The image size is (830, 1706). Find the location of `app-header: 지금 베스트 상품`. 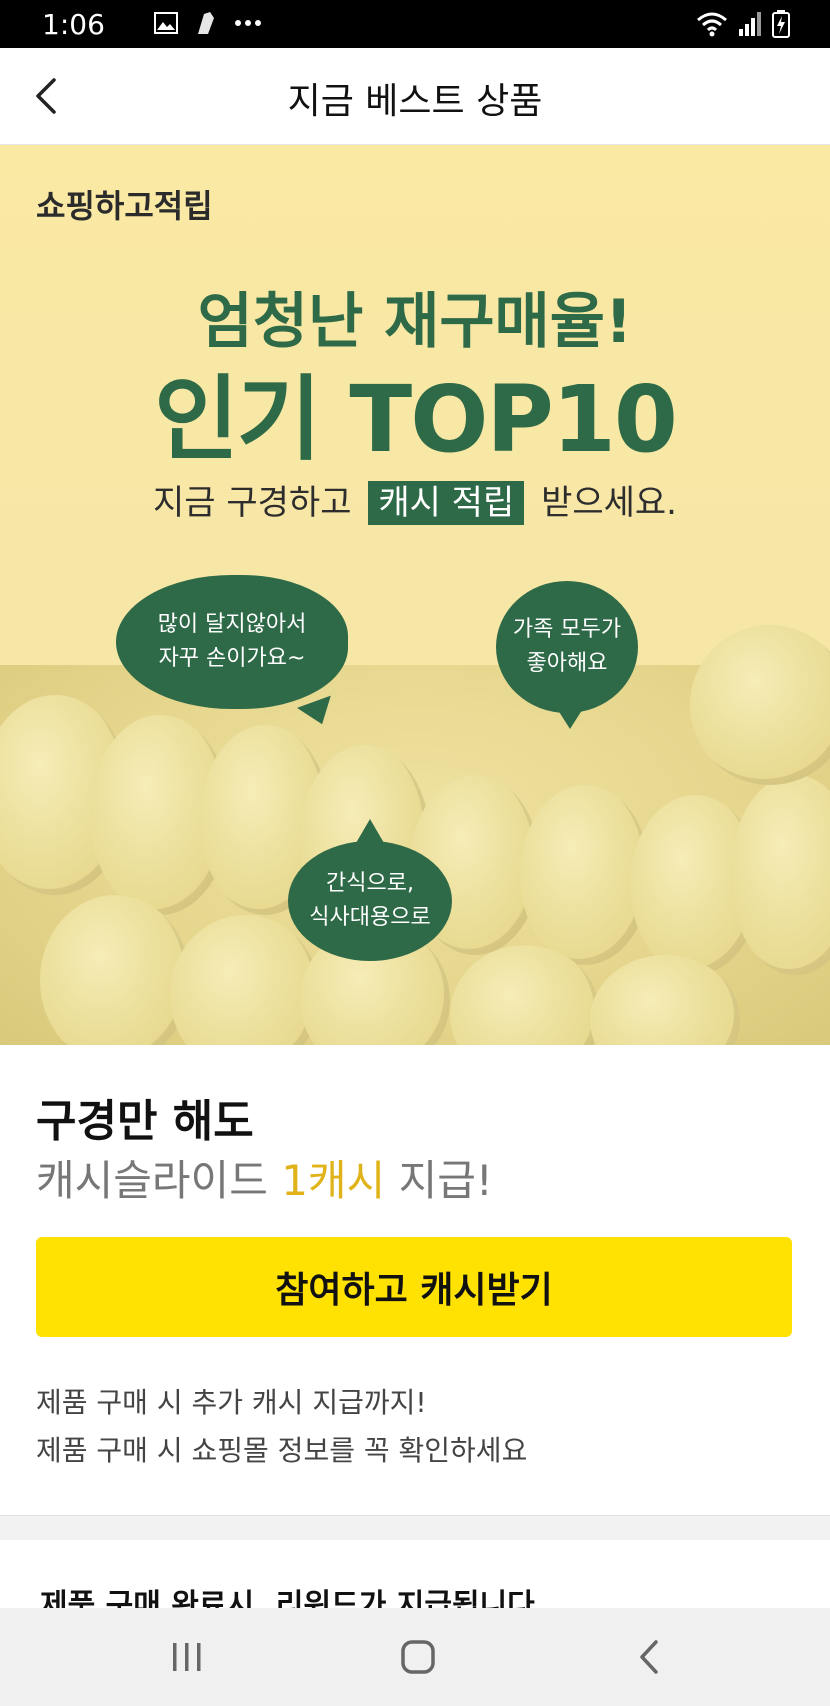

app-header: 지금 베스트 상품 is located at coordinates (415, 96).